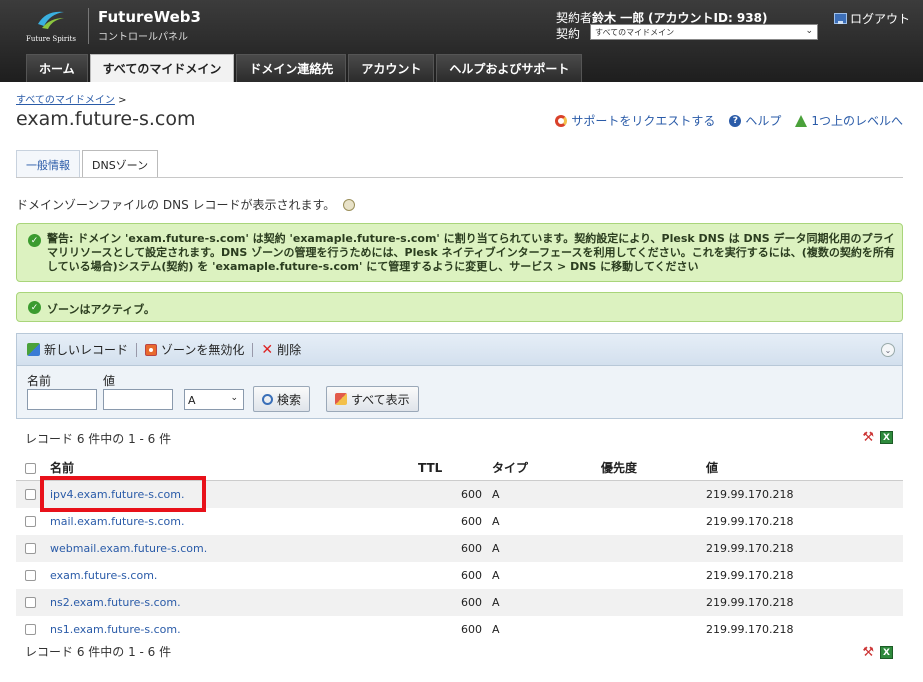  I want to click on table-row: exam.future-s.com. 600 A 219.99.170.218, so click(459, 575).